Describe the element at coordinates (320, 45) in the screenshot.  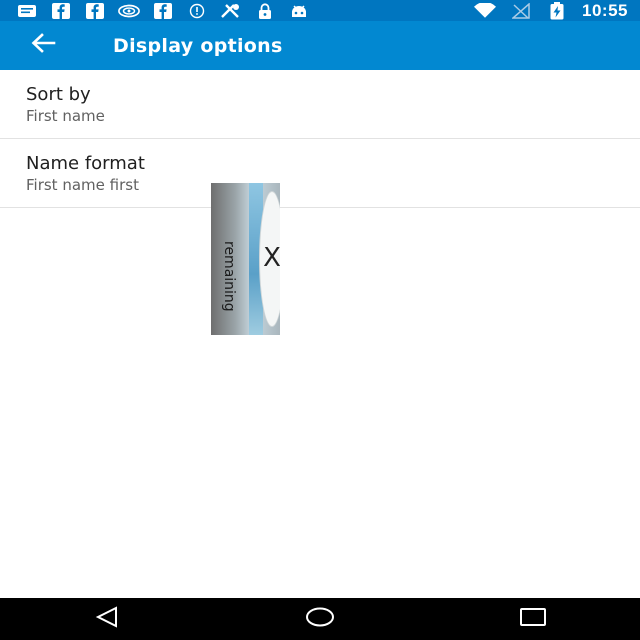
I see `app-bar: Display options` at that location.